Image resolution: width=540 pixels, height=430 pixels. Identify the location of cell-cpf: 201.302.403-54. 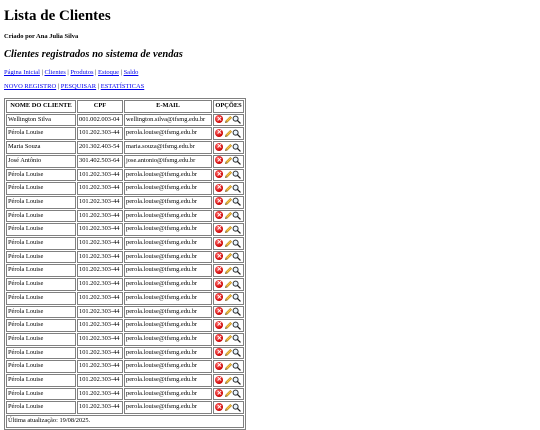
(100, 147).